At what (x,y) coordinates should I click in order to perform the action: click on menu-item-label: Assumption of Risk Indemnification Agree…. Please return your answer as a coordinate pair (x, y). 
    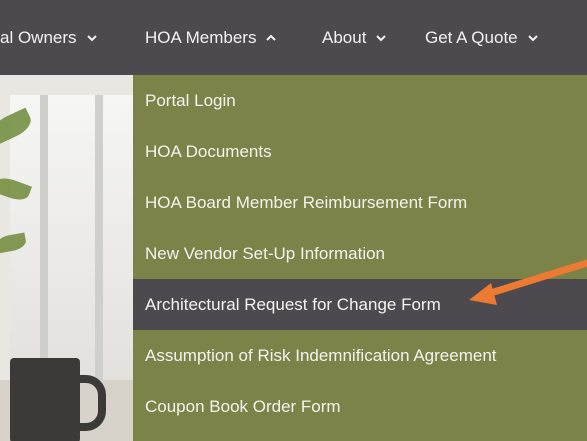
    Looking at the image, I should click on (321, 355).